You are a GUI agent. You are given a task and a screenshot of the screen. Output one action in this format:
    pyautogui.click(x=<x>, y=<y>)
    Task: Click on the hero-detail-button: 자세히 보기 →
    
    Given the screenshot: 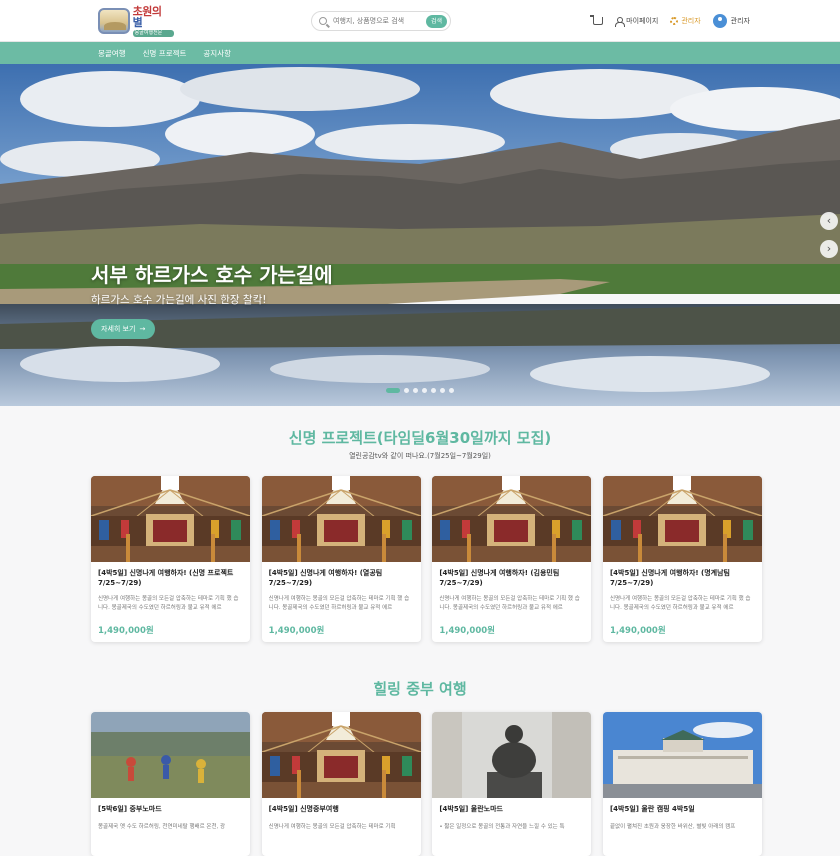 What is the action you would take?
    pyautogui.click(x=123, y=329)
    